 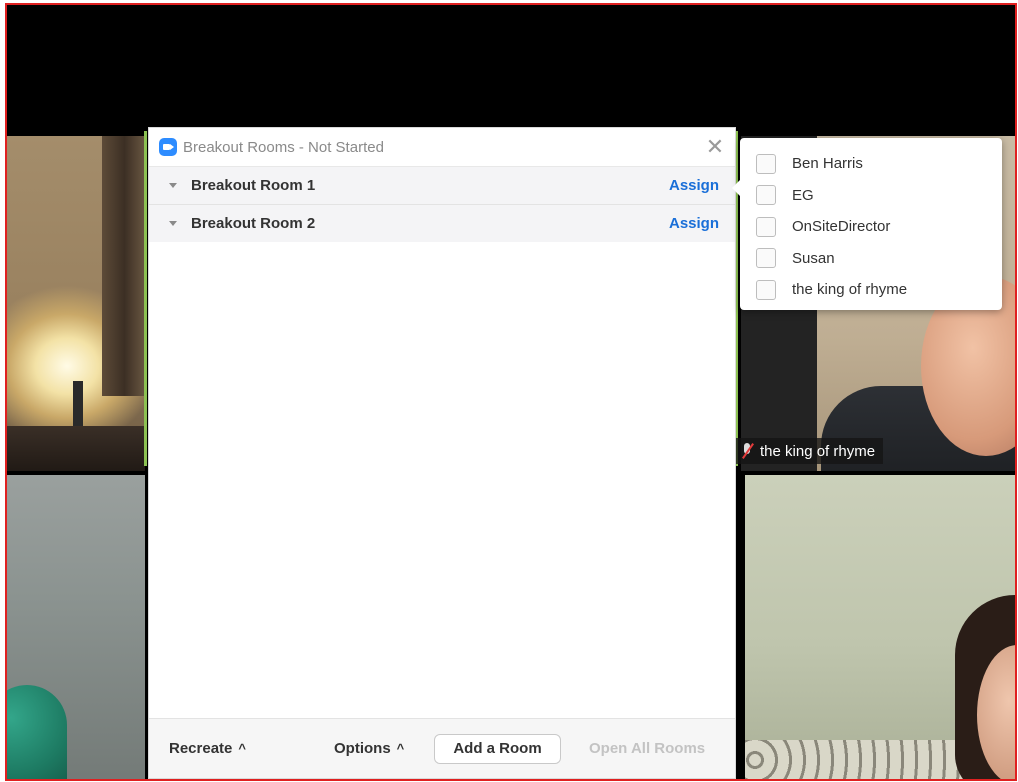 What do you see at coordinates (76, 448) in the screenshot?
I see `table` at bounding box center [76, 448].